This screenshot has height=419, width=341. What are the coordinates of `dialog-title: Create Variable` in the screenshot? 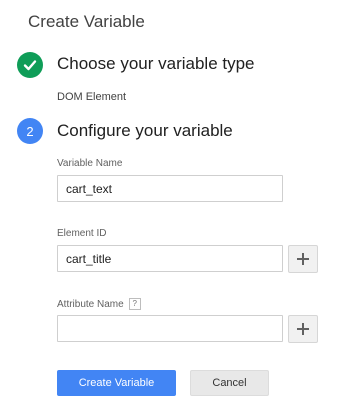 It's located at (86, 21).